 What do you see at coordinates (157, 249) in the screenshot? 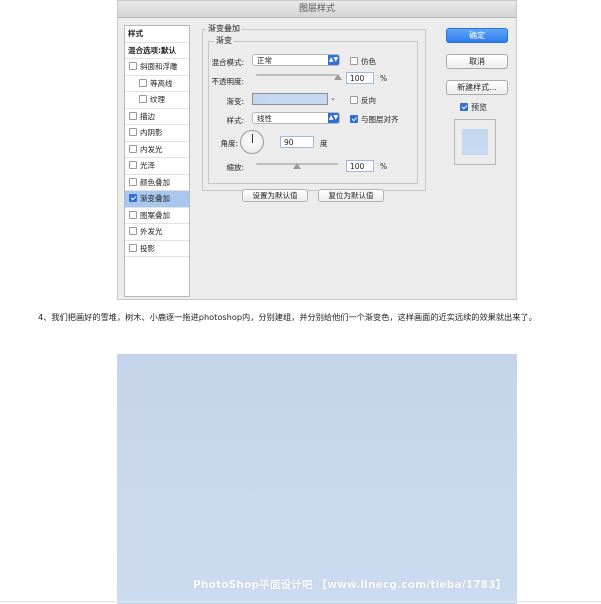
I see `sidebar-item: 投影` at bounding box center [157, 249].